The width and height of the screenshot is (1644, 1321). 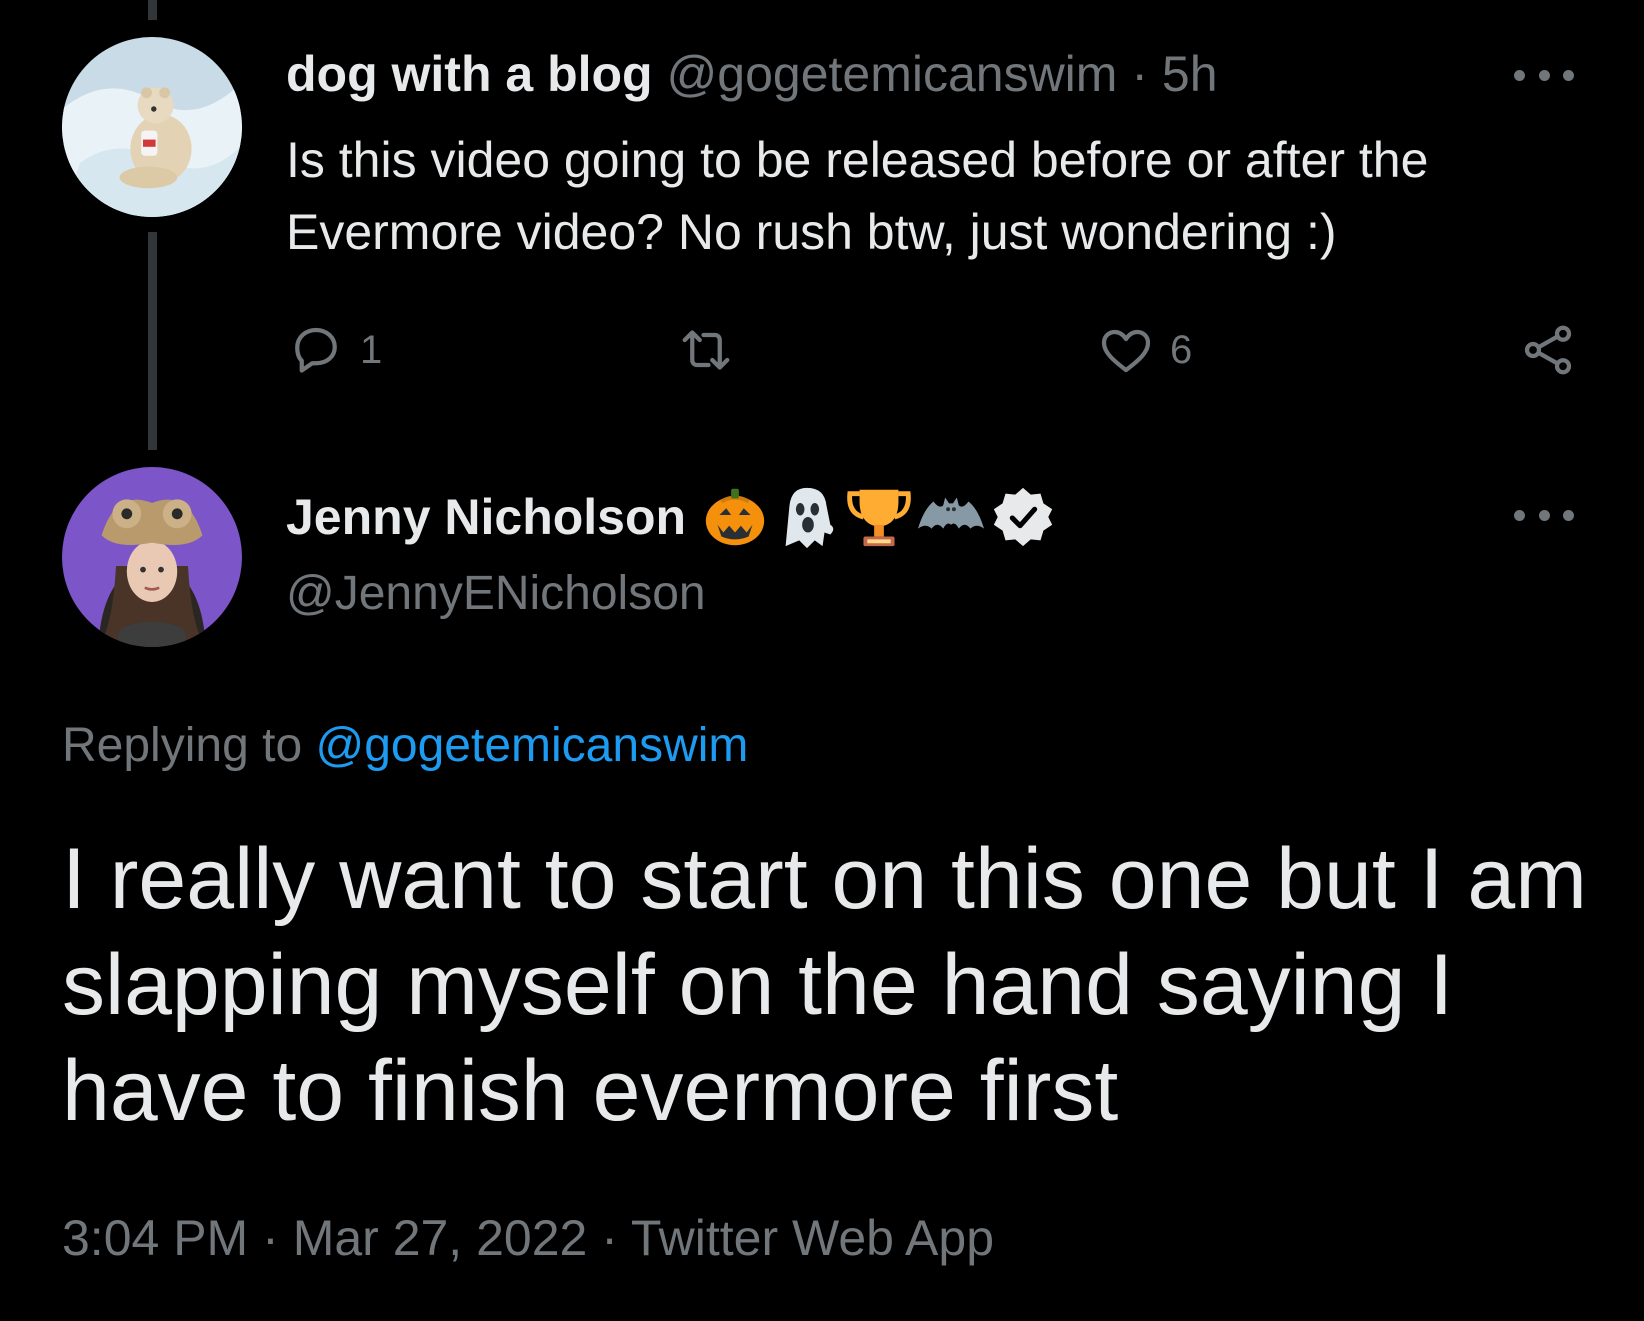 I want to click on polar-bear-avatar-icon, so click(x=152, y=127).